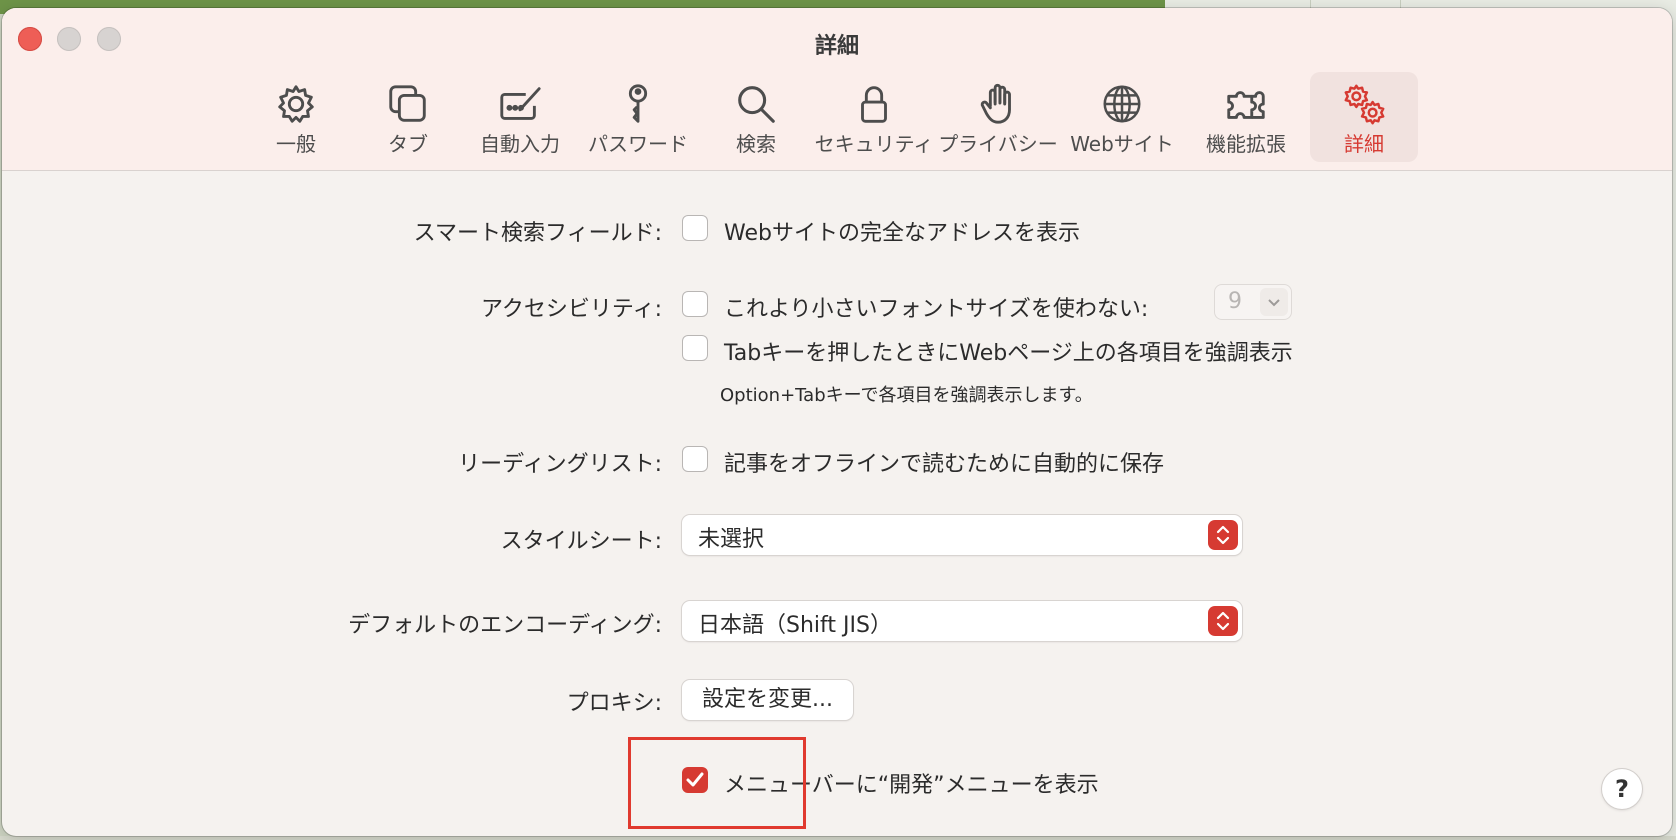 This screenshot has width=1676, height=840. I want to click on tab-security: セキュリティ, so click(874, 117).